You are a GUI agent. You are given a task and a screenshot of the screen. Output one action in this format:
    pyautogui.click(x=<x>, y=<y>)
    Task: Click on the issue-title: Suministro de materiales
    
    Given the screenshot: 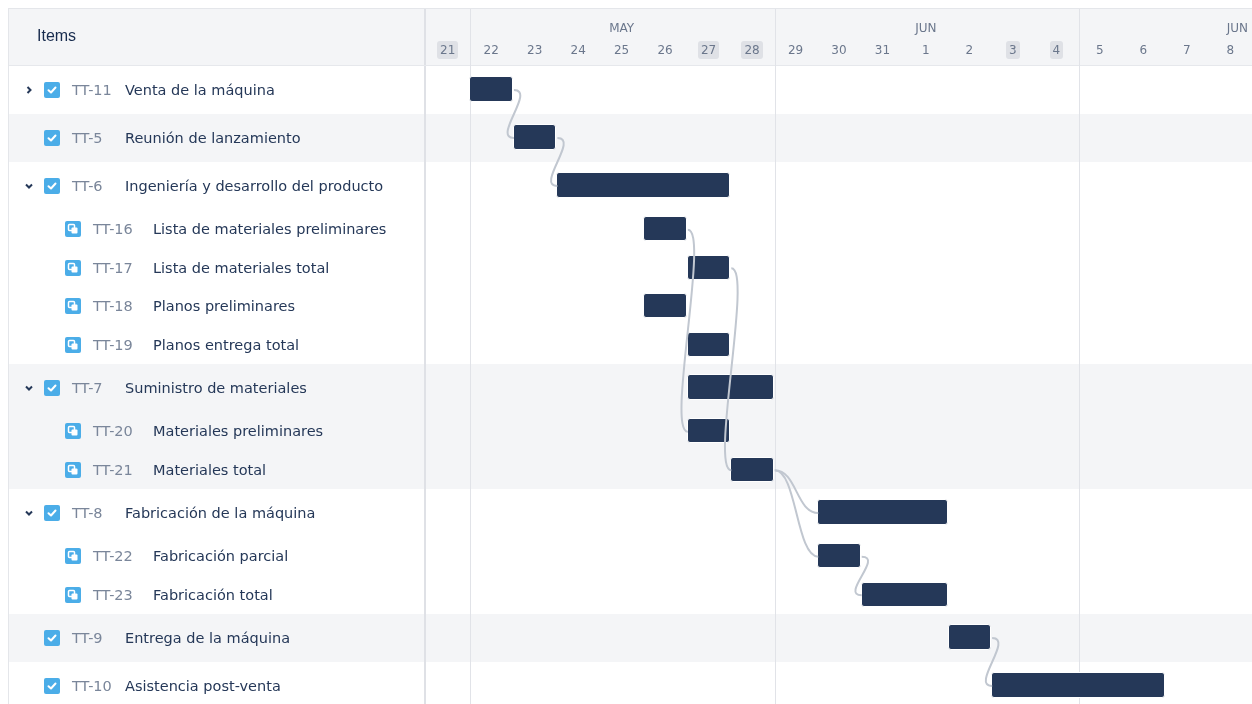 What is the action you would take?
    pyautogui.click(x=216, y=388)
    